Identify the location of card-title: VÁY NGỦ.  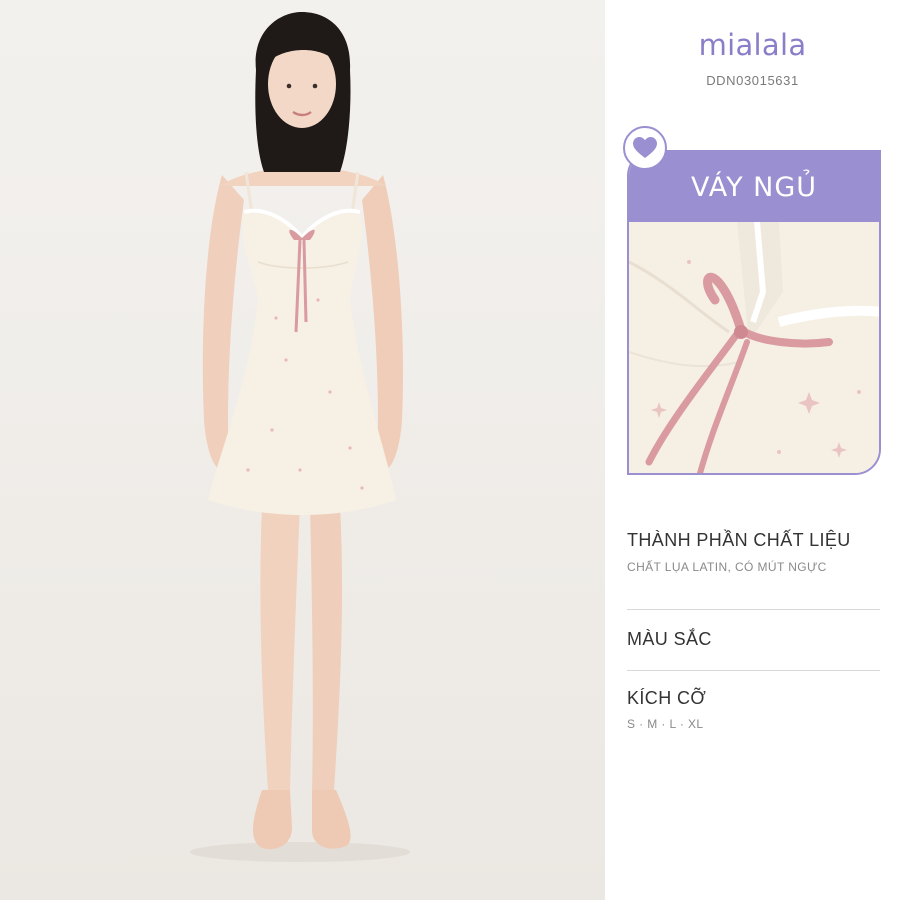
(754, 187).